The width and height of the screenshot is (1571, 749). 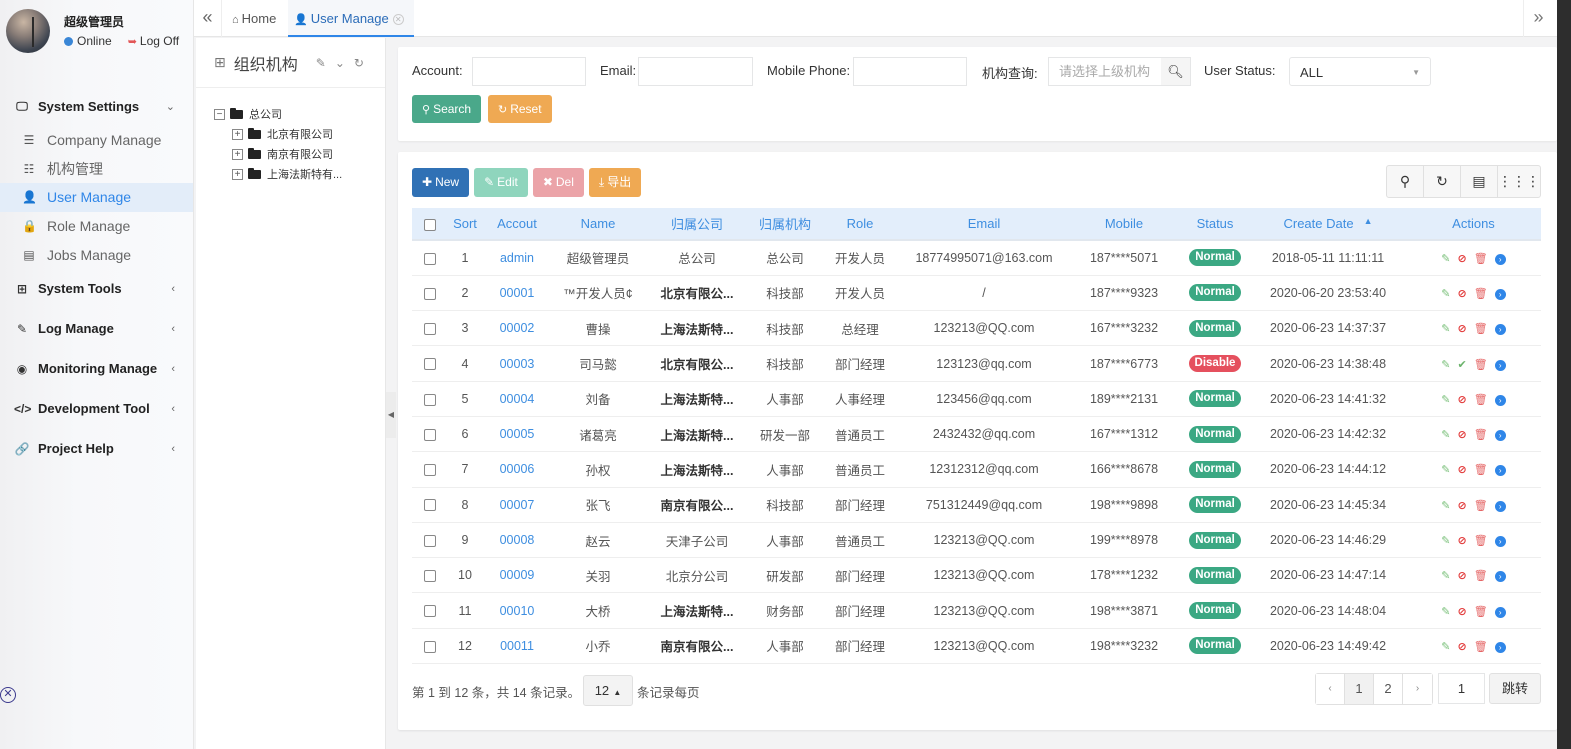 What do you see at coordinates (695, 71) in the screenshot?
I see `email-input` at bounding box center [695, 71].